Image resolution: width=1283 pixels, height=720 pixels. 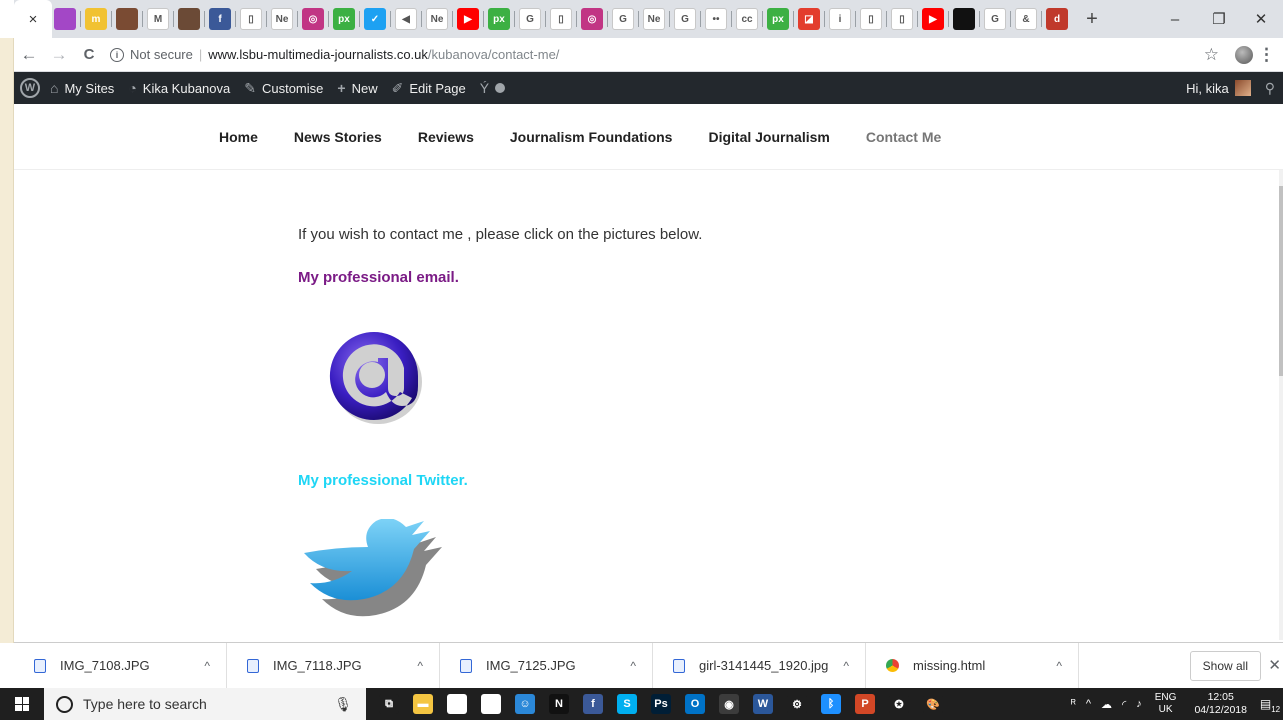 I want to click on active-tab: ×, so click(x=33, y=19).